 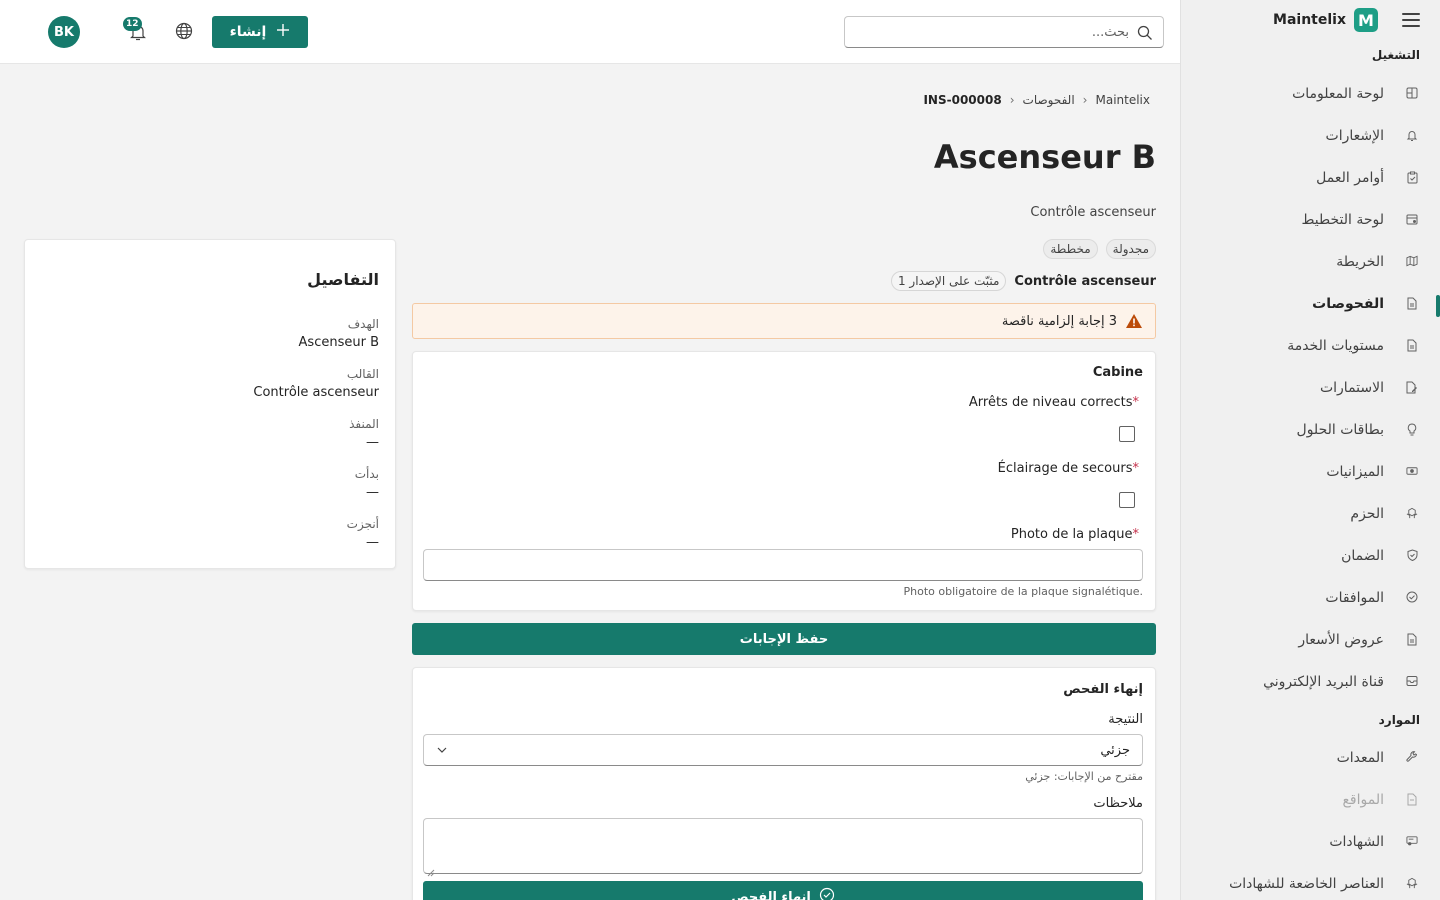 I want to click on missing-answers-warning: 3 إجابة إلزامية ناقصة, so click(x=784, y=321).